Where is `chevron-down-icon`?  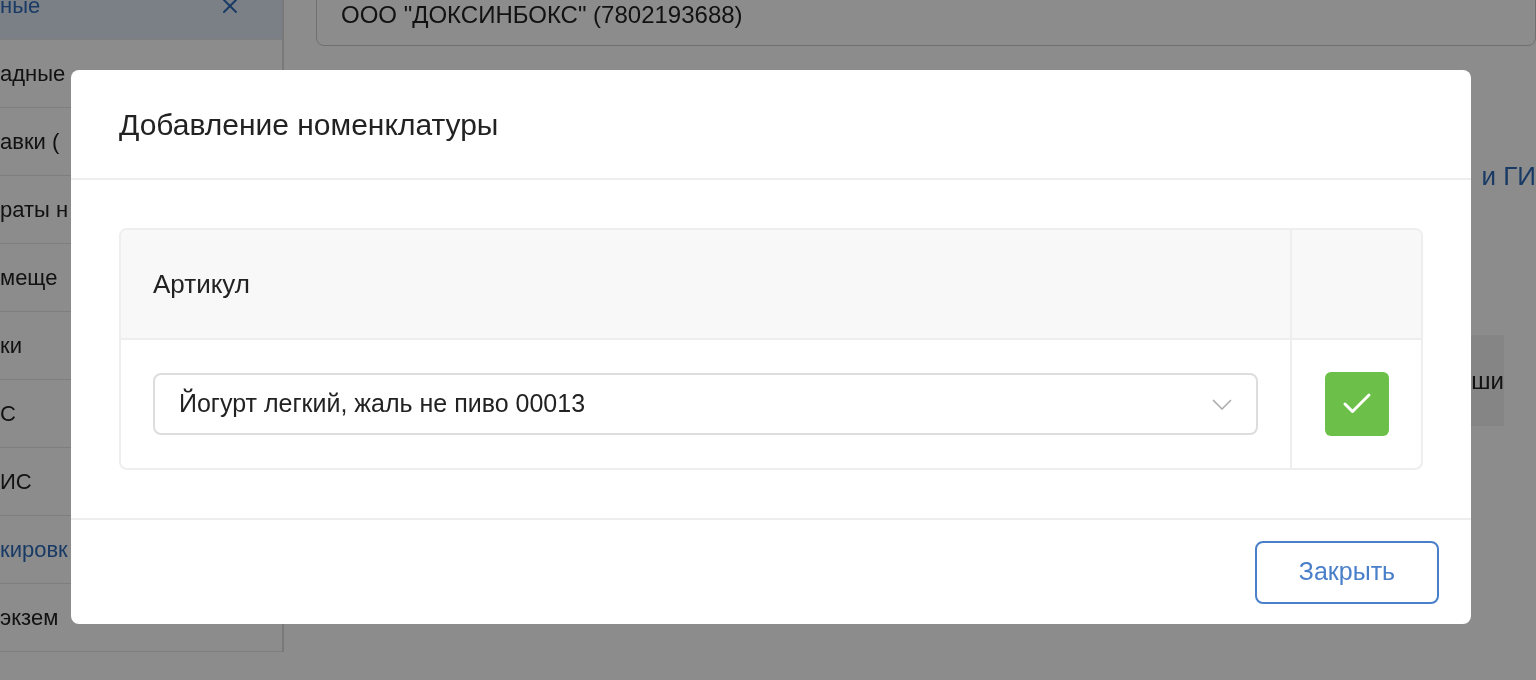
chevron-down-icon is located at coordinates (1222, 404).